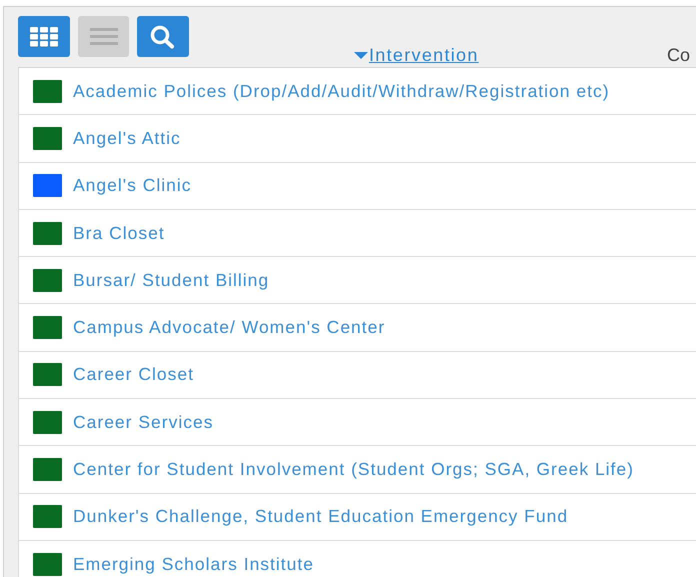  Describe the element at coordinates (132, 185) in the screenshot. I see `resource-link: Angel's Clinic` at that location.